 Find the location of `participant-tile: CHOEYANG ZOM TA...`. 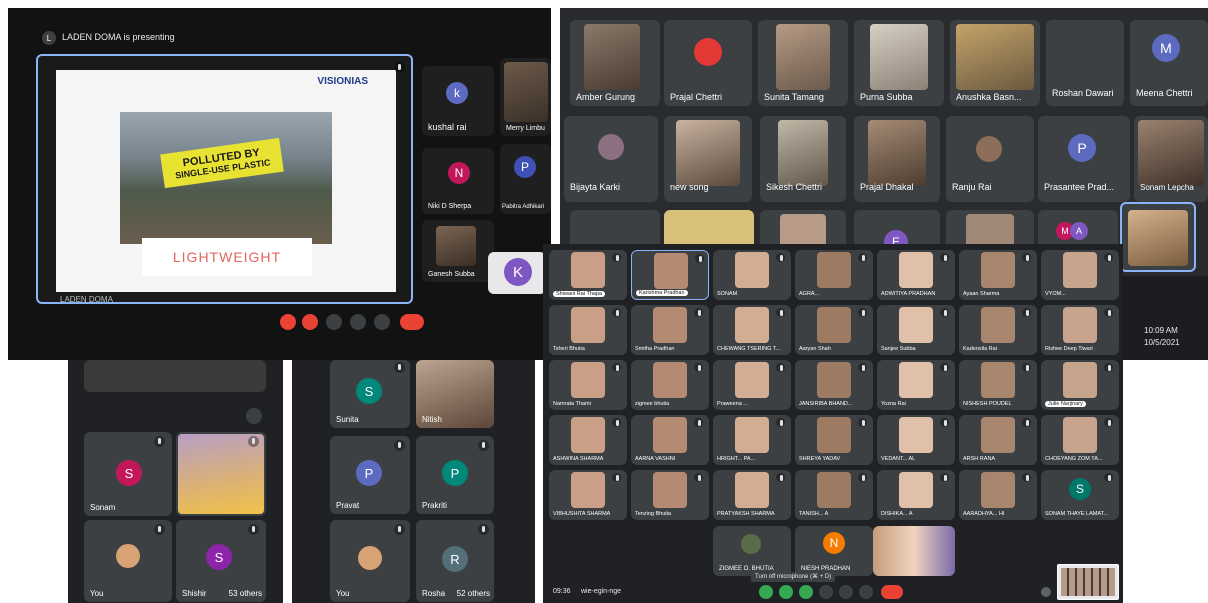

participant-tile: CHOEYANG ZOM TA... is located at coordinates (1080, 440).